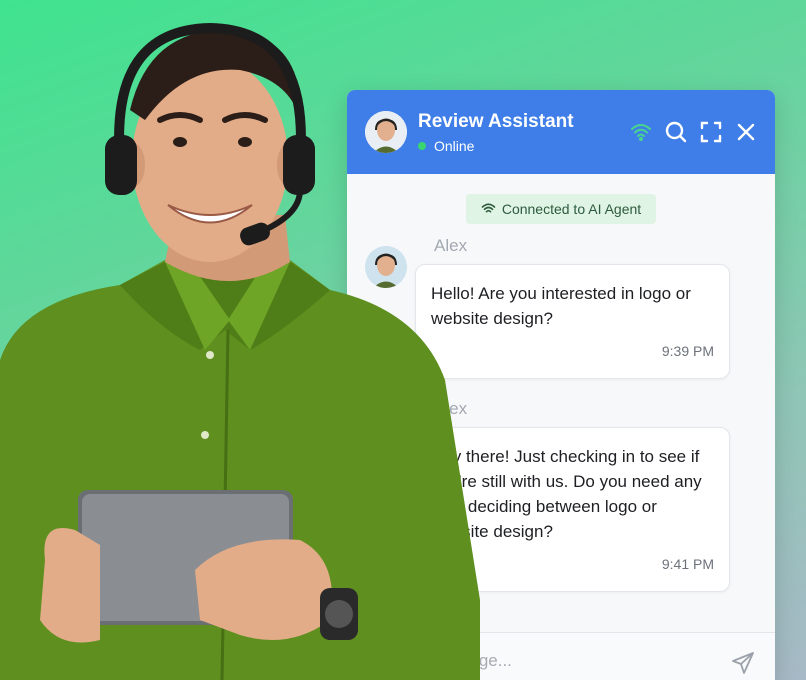 The image size is (806, 680). What do you see at coordinates (743, 665) in the screenshot?
I see `send-icon` at bounding box center [743, 665].